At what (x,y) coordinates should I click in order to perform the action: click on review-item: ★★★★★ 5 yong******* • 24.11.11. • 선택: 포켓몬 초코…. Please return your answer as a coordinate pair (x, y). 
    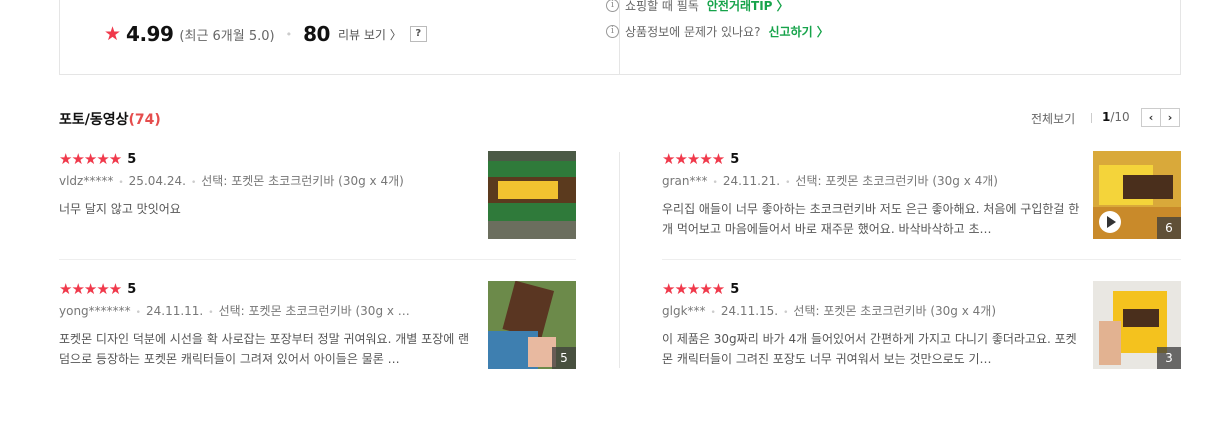
    Looking at the image, I should click on (317, 326).